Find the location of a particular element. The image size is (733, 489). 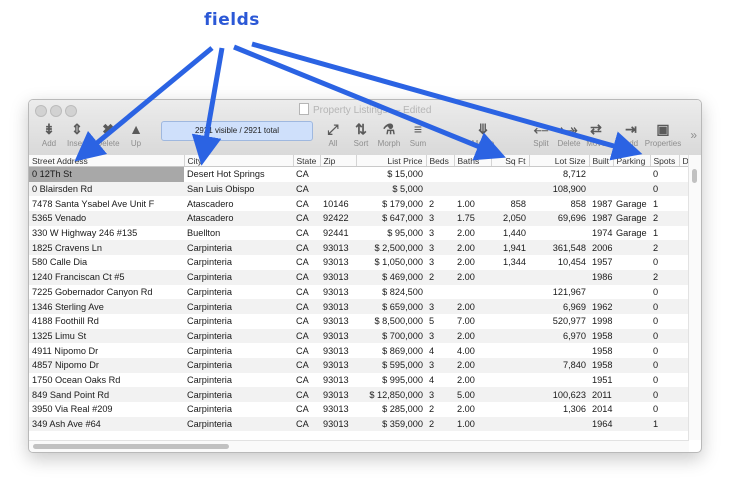

table-cell: 1958 is located at coordinates (601, 336).